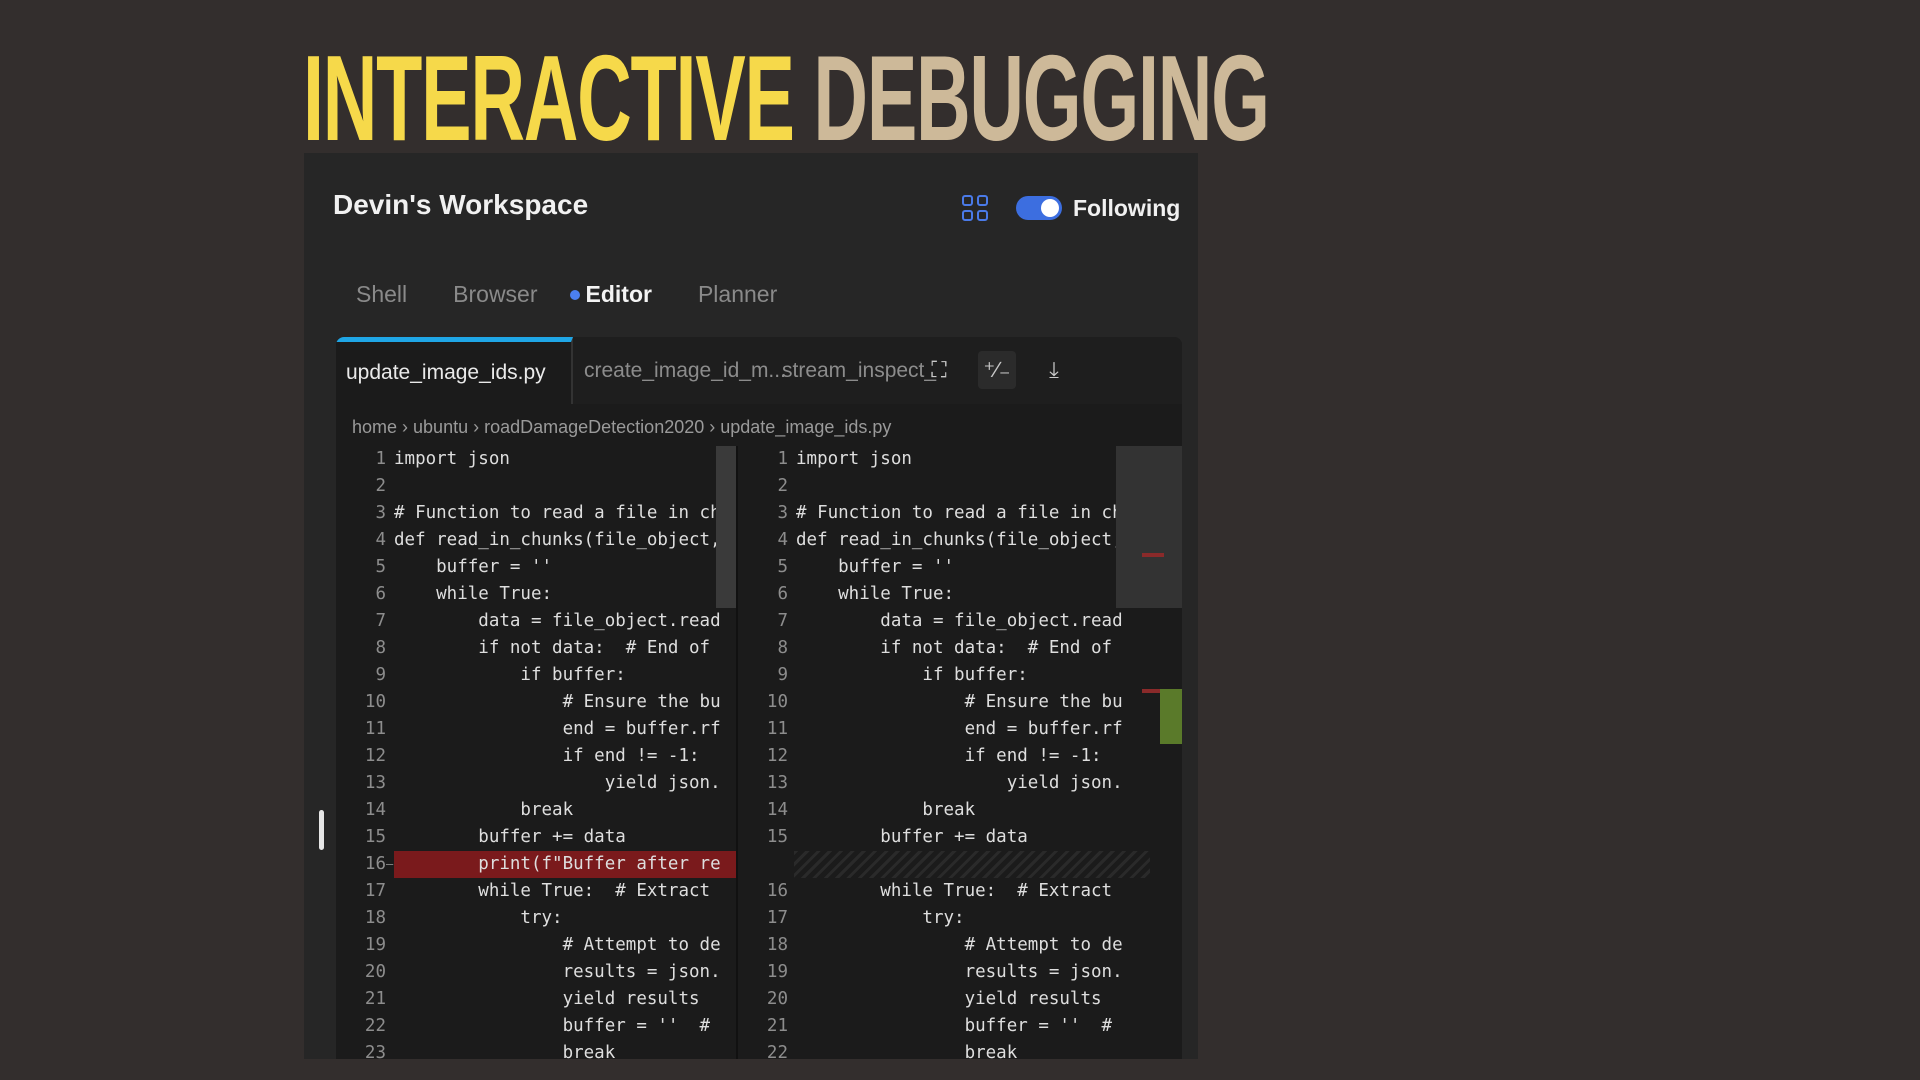 Image resolution: width=1920 pixels, height=1080 pixels. Describe the element at coordinates (380, 648) in the screenshot. I see `line-number: 8` at that location.